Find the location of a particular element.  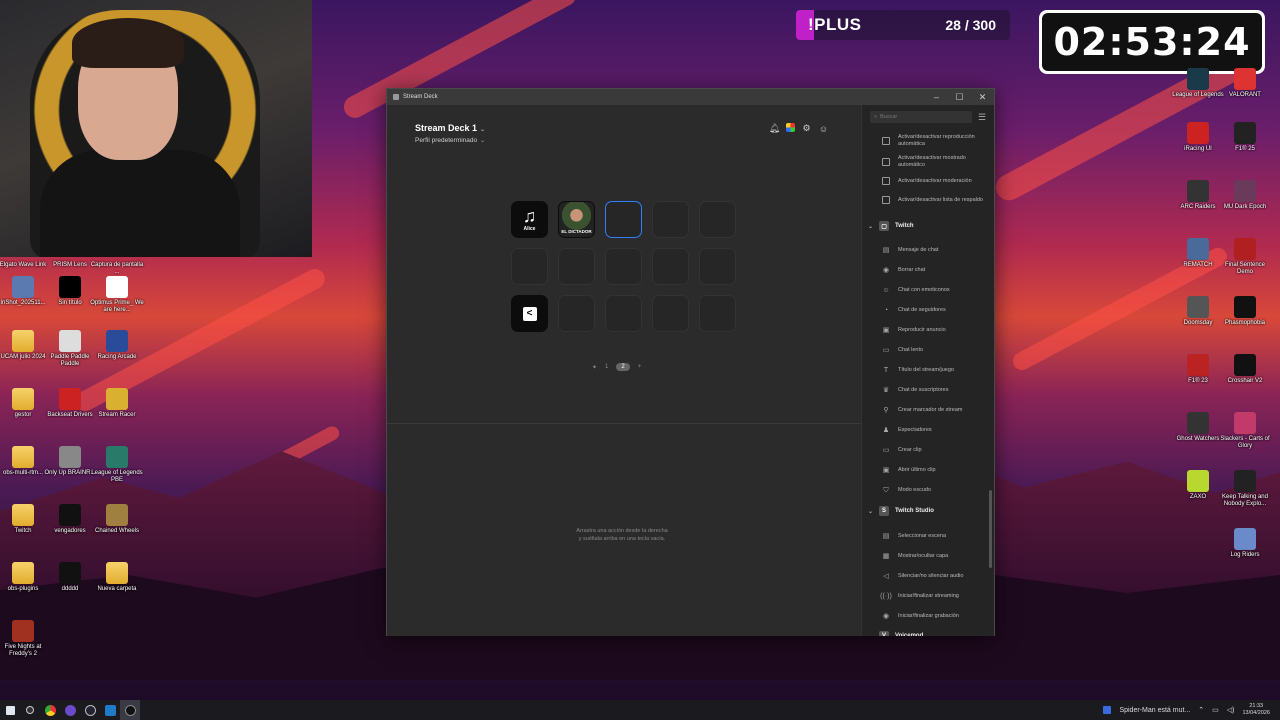

category-twitch-studio: ⌄ S Twitch Studio is located at coordinates (930, 511).